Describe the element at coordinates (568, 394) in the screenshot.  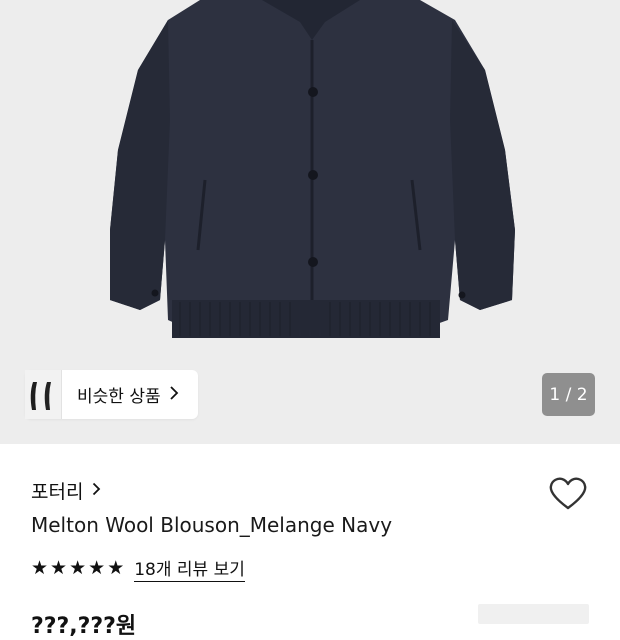
I see `image-counter: 1 / 2` at that location.